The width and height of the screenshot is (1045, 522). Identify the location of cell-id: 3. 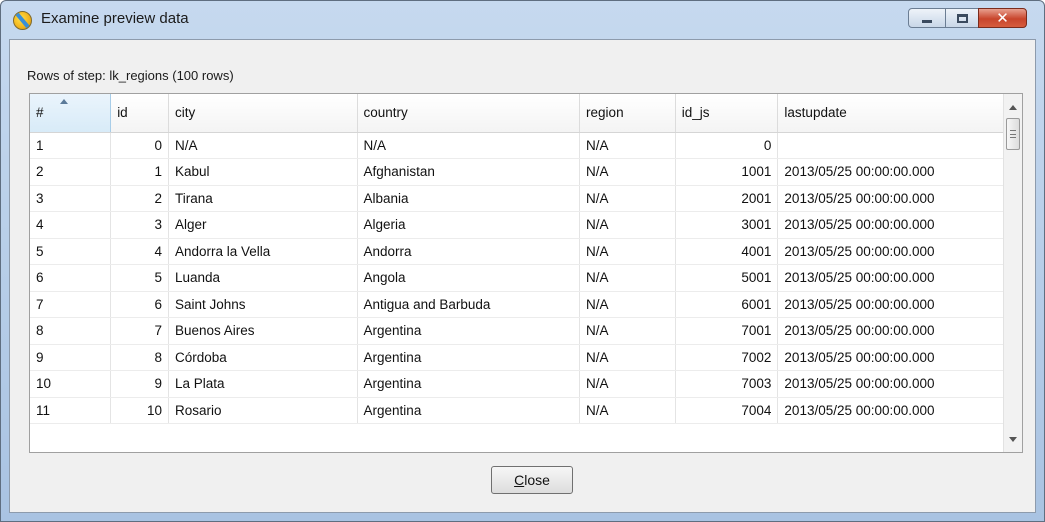
(139, 225).